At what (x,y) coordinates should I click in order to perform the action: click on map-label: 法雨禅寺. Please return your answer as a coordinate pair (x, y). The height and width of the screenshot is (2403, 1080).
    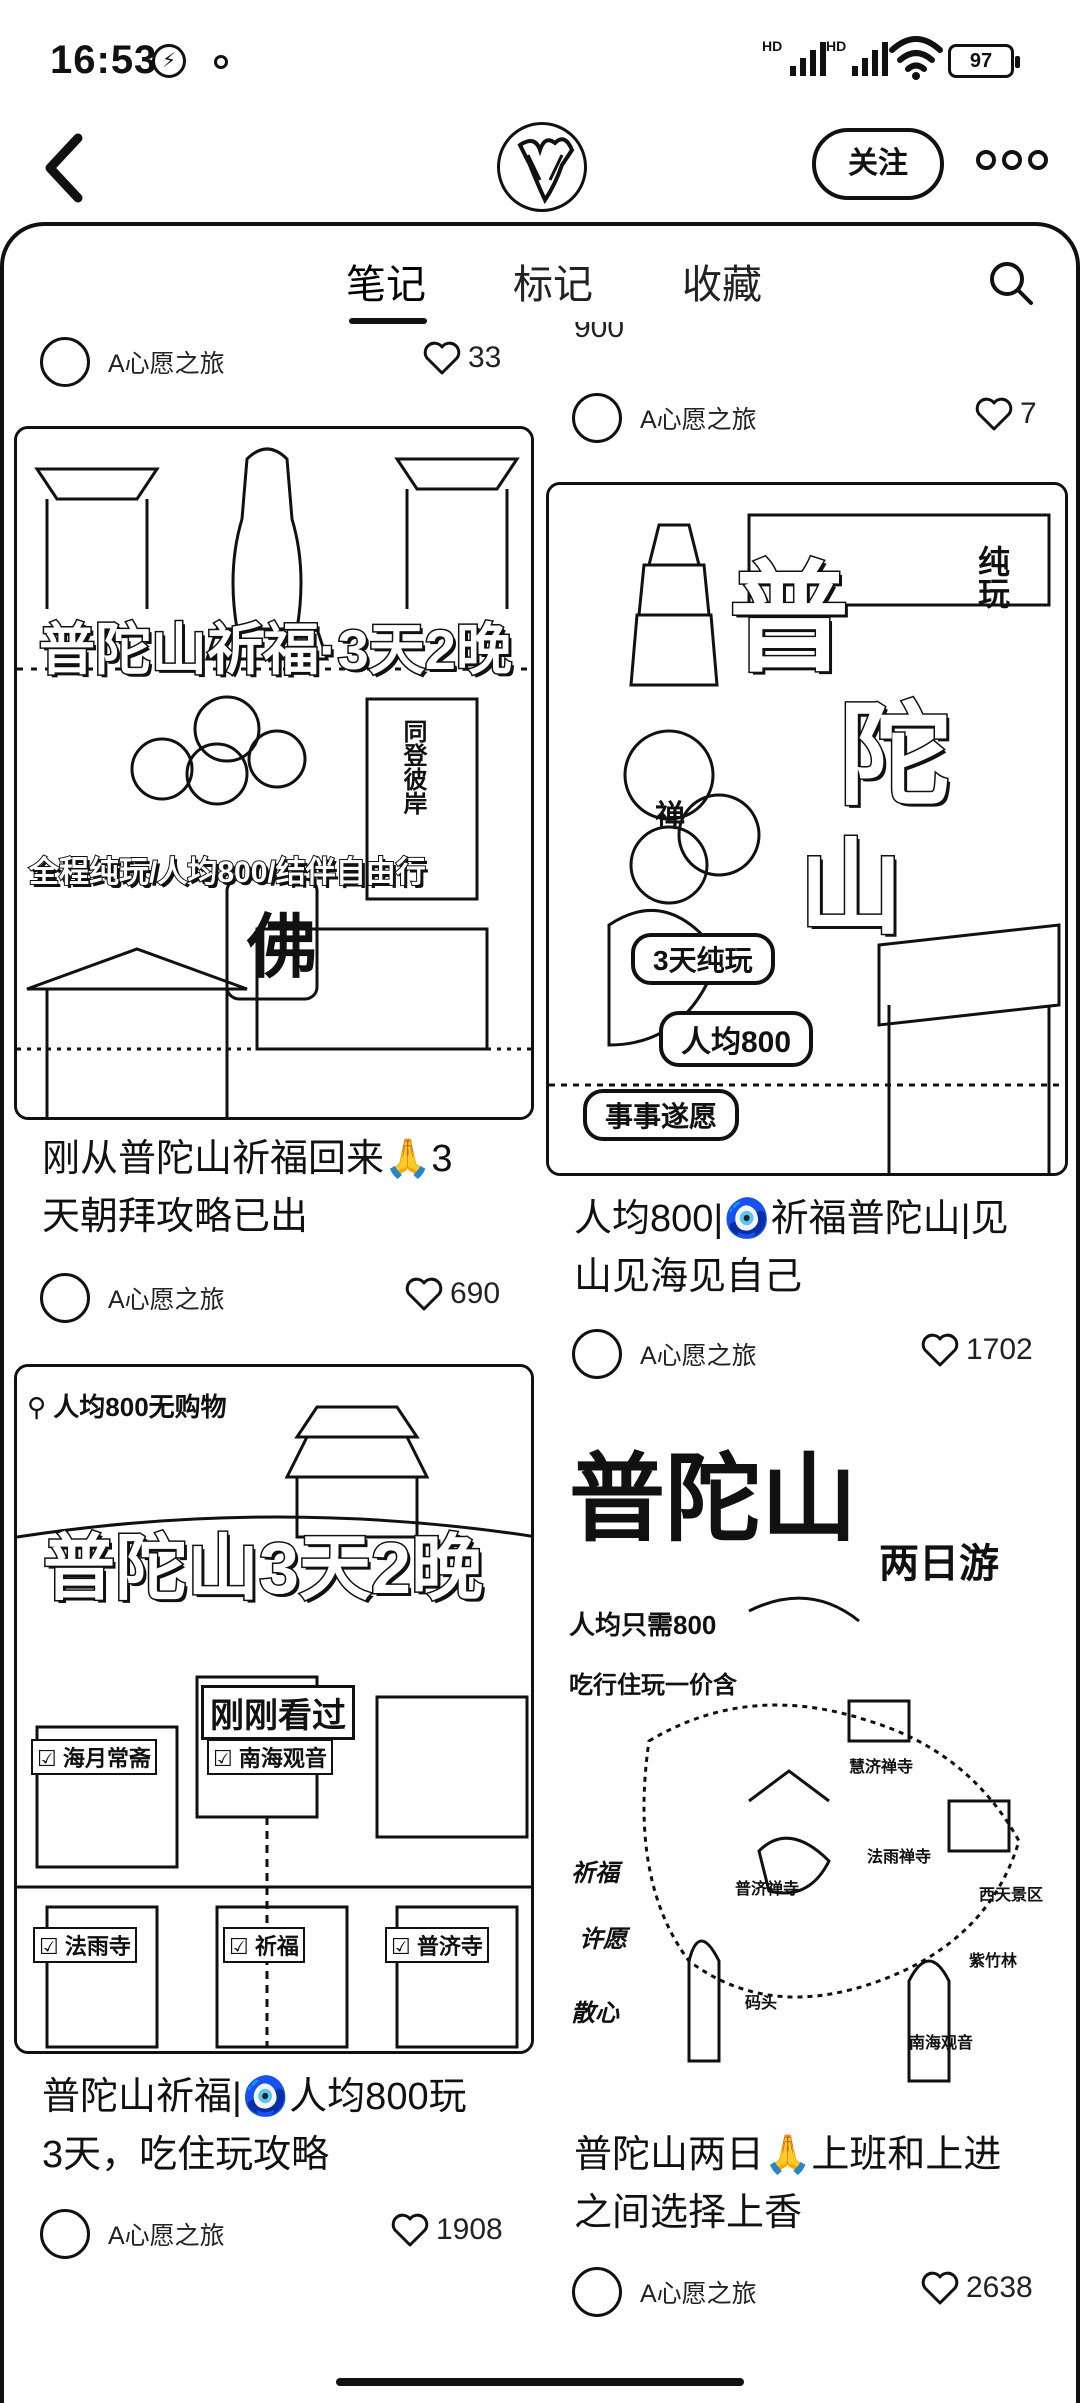
    Looking at the image, I should click on (899, 1857).